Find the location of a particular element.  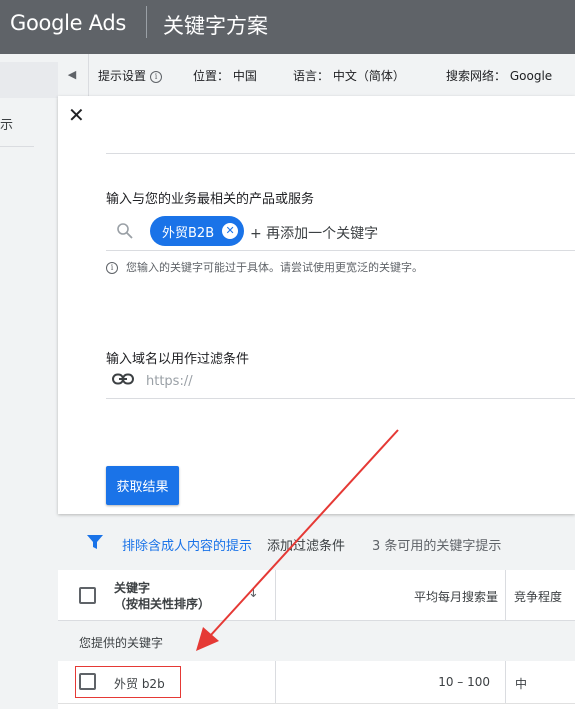

keyword-chip: 外贸B2B ✕ is located at coordinates (197, 231).